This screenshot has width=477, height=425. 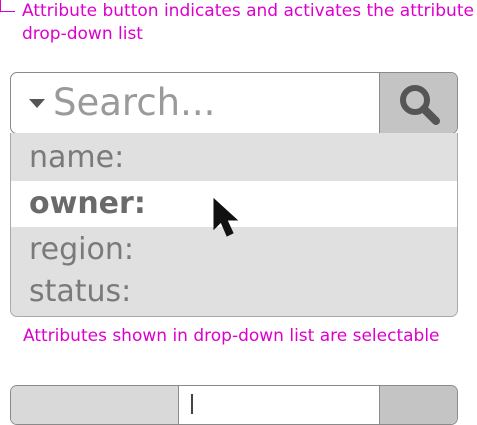 I want to click on dropdown-item-name: name:, so click(x=234, y=158).